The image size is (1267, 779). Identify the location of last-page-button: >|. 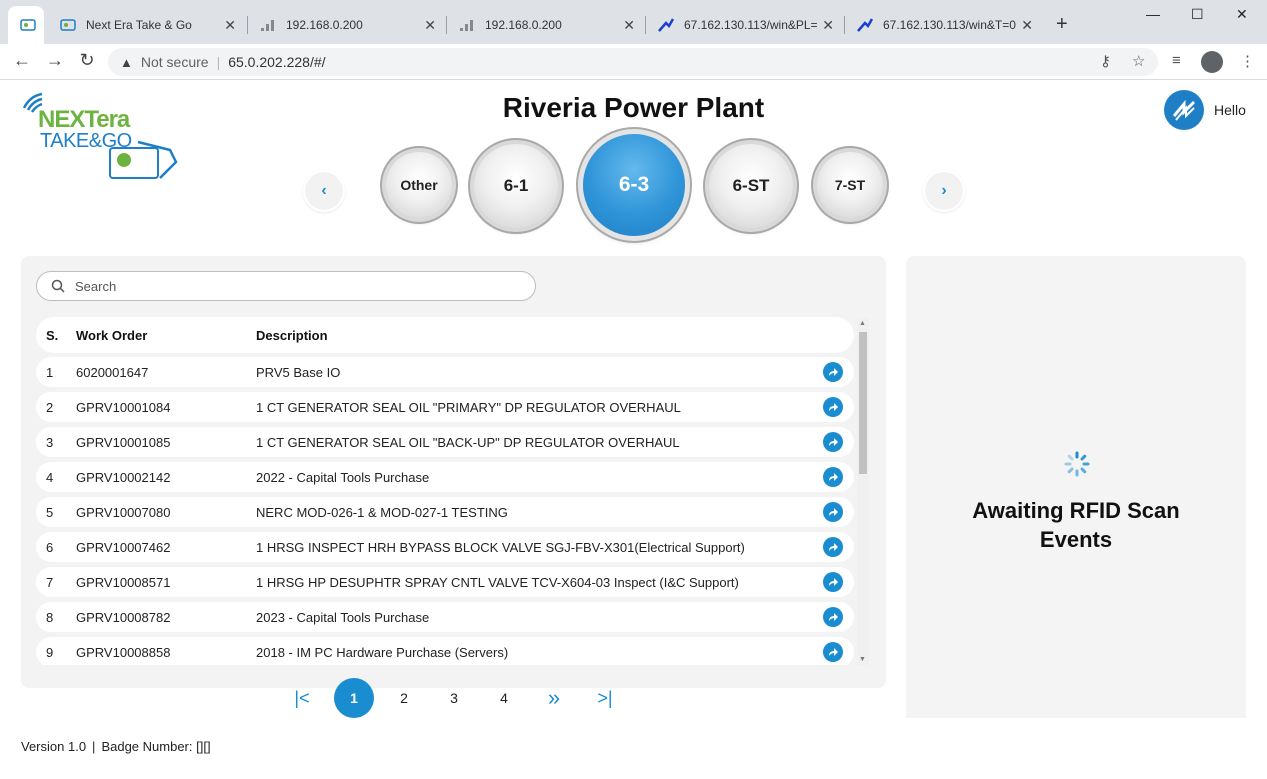
(605, 698).